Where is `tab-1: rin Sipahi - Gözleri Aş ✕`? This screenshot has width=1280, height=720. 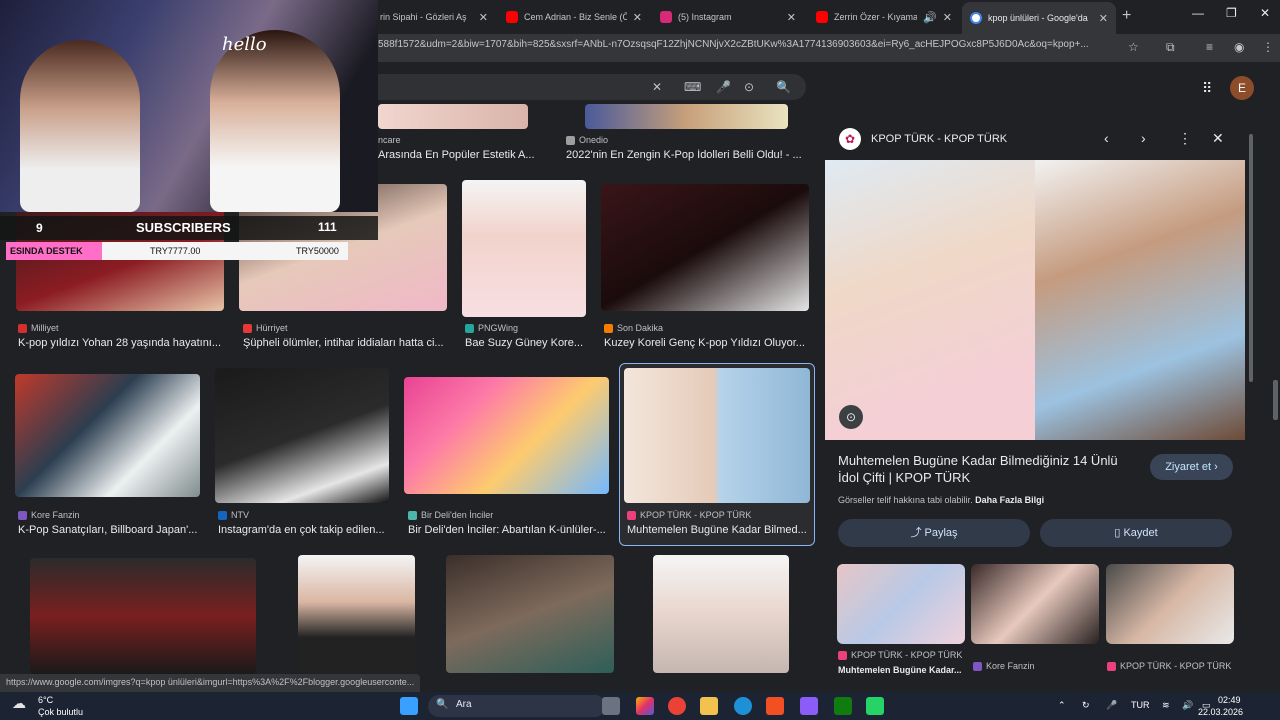 tab-1: rin Sipahi - Gözleri Aş ✕ is located at coordinates (434, 17).